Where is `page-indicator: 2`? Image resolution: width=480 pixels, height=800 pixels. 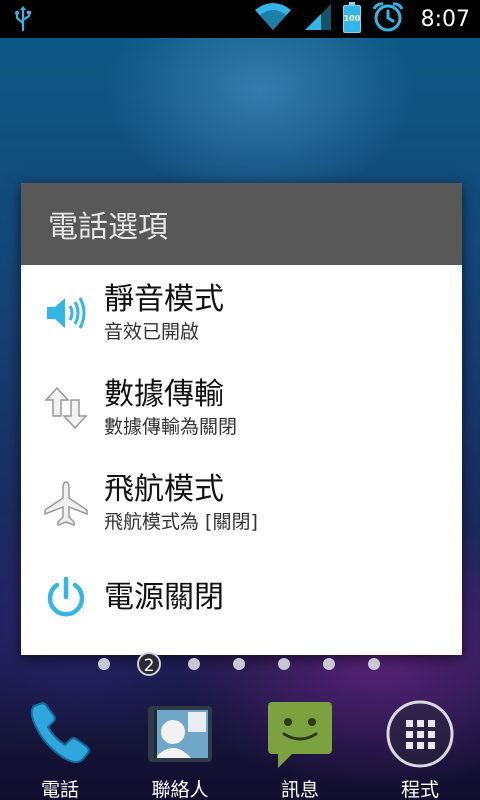 page-indicator: 2 is located at coordinates (240, 664).